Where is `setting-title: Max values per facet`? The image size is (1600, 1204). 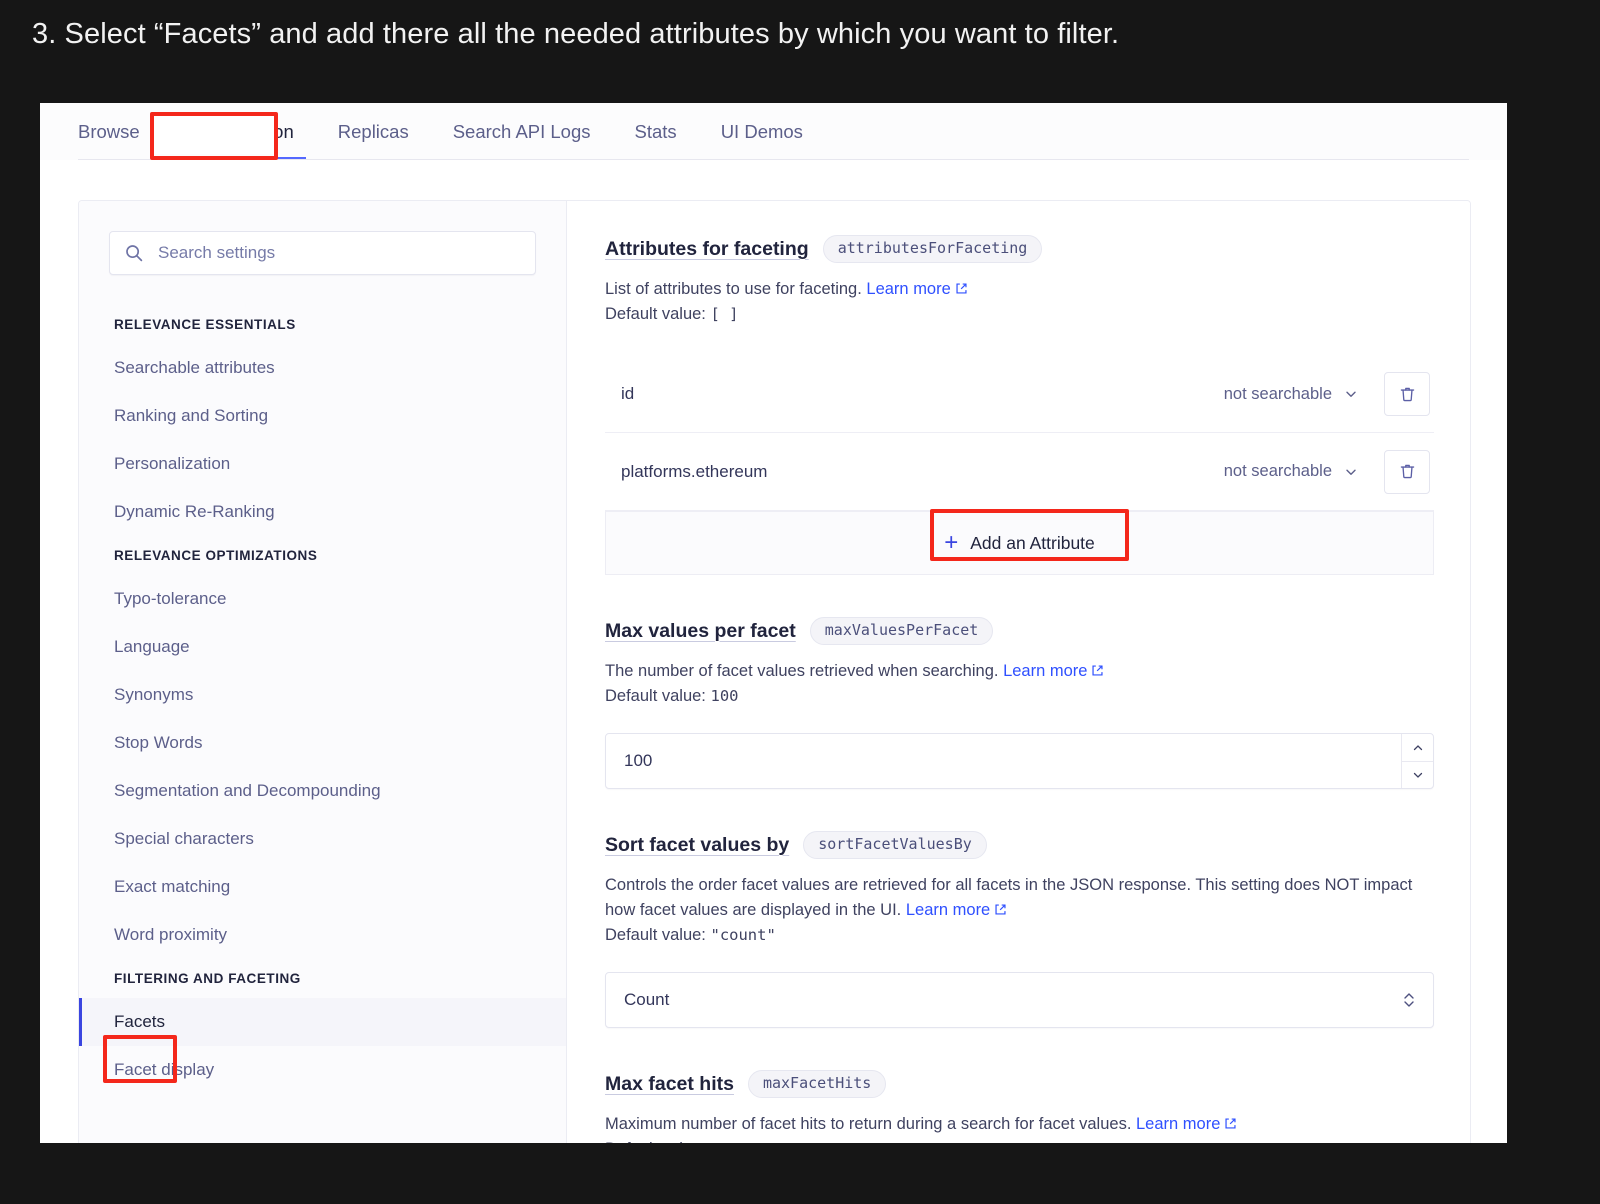 setting-title: Max values per facet is located at coordinates (700, 630).